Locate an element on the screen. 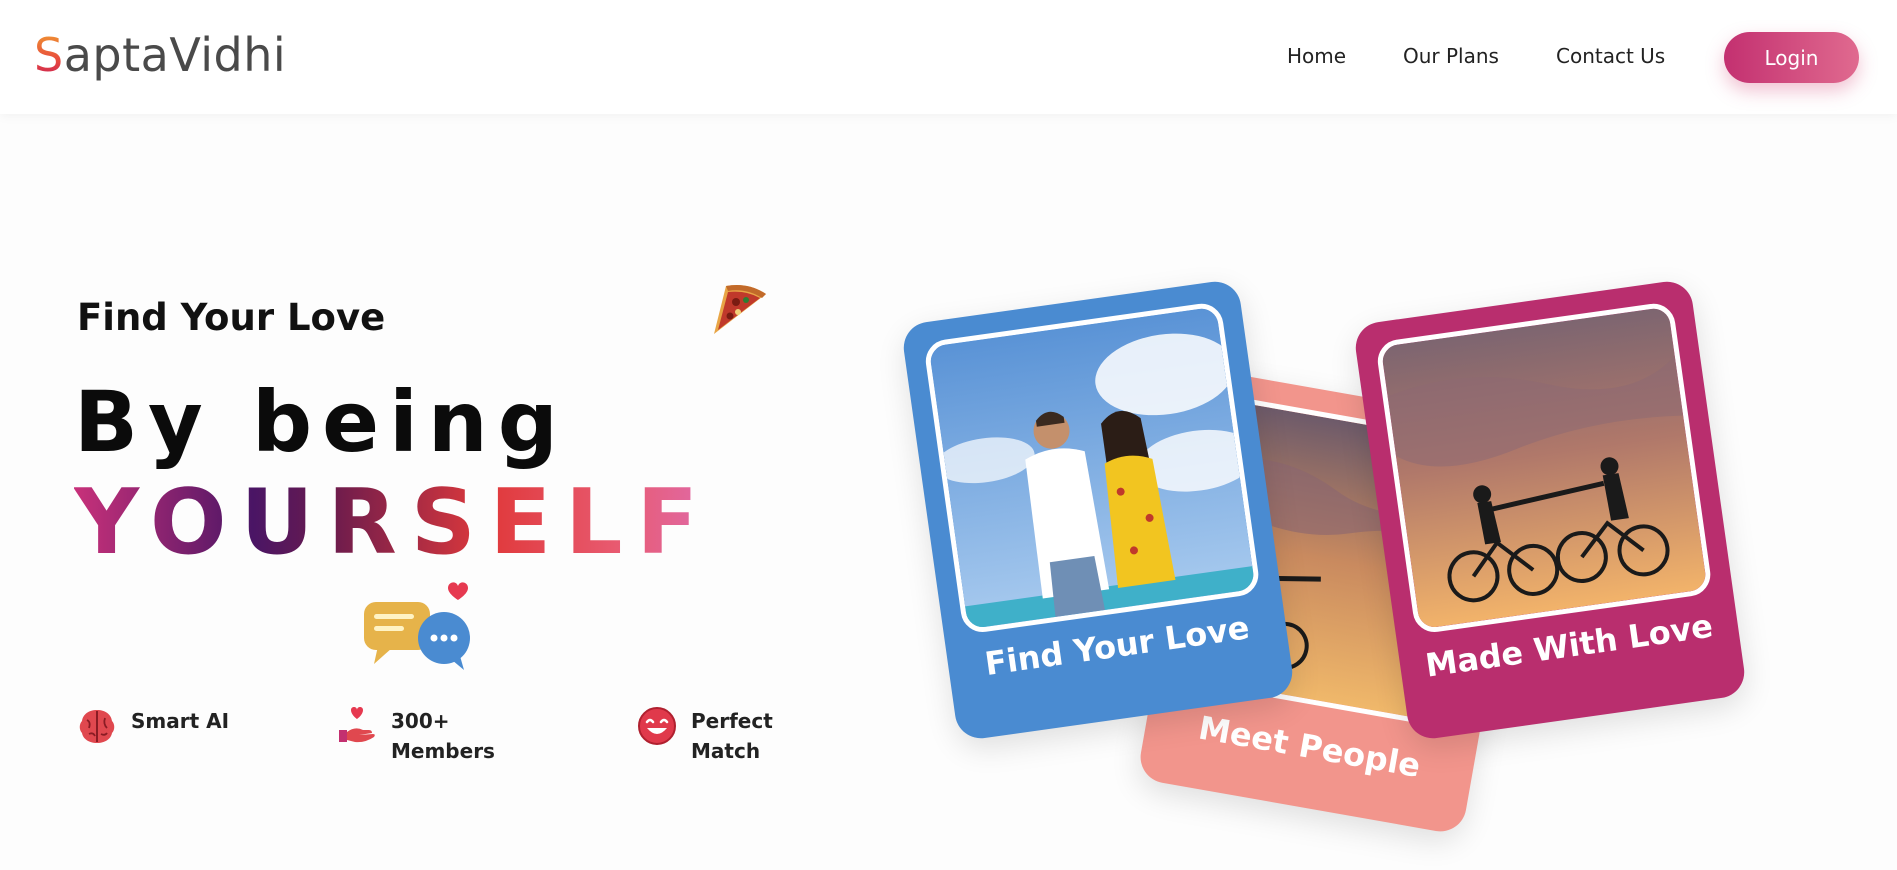 The width and height of the screenshot is (1897, 870). feature-smart-ai-label: Smart AI is located at coordinates (180, 721).